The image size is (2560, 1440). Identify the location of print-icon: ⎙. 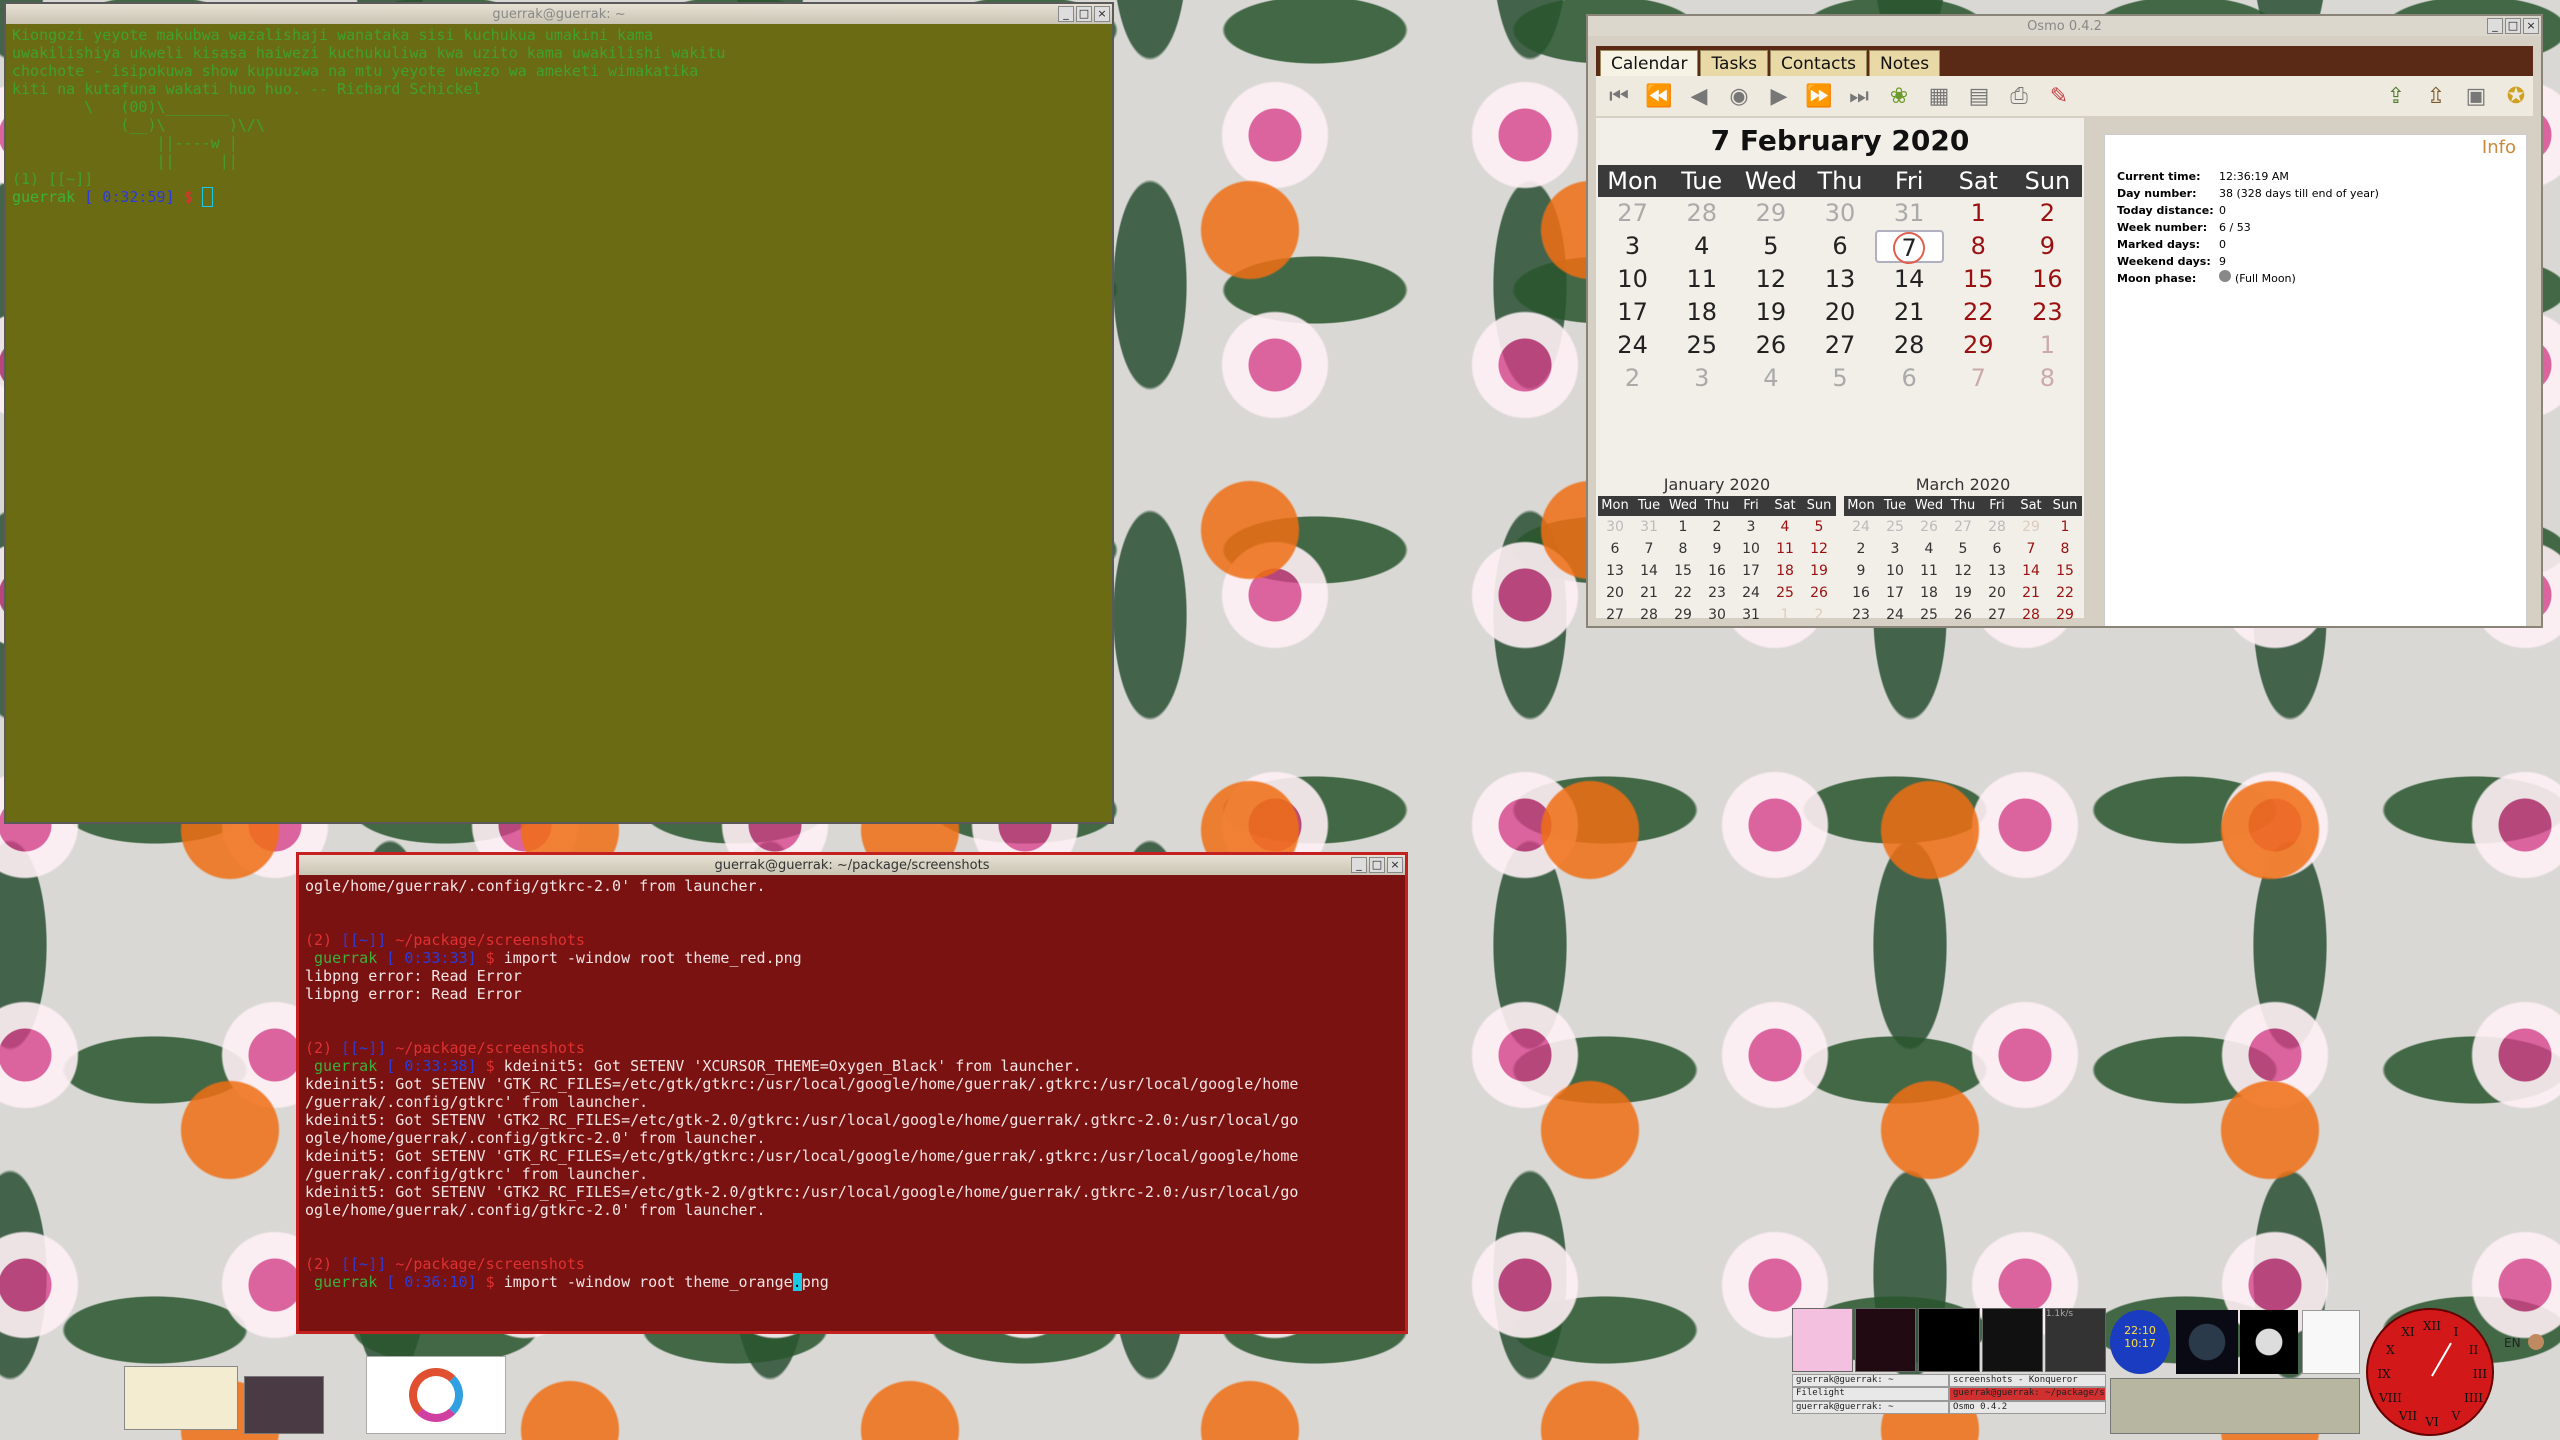
(2019, 96).